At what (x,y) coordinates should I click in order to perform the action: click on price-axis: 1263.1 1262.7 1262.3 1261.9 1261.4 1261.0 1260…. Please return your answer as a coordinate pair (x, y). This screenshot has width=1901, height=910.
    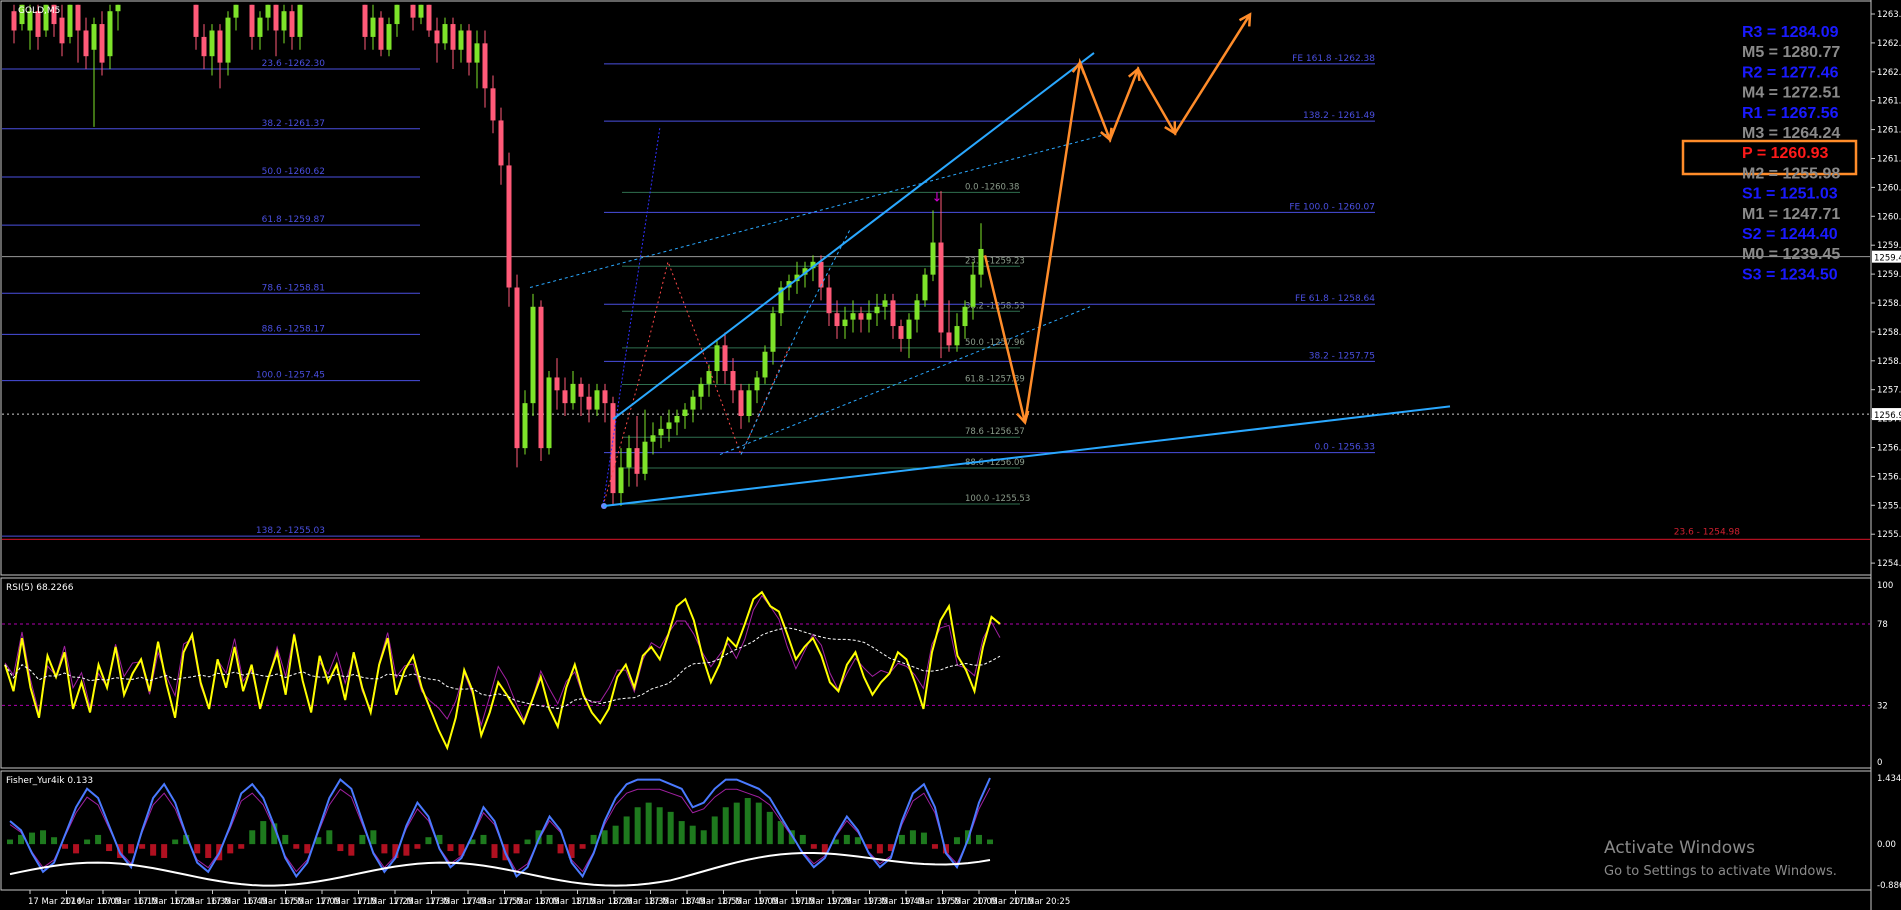
    Looking at the image, I should click on (1886, 289).